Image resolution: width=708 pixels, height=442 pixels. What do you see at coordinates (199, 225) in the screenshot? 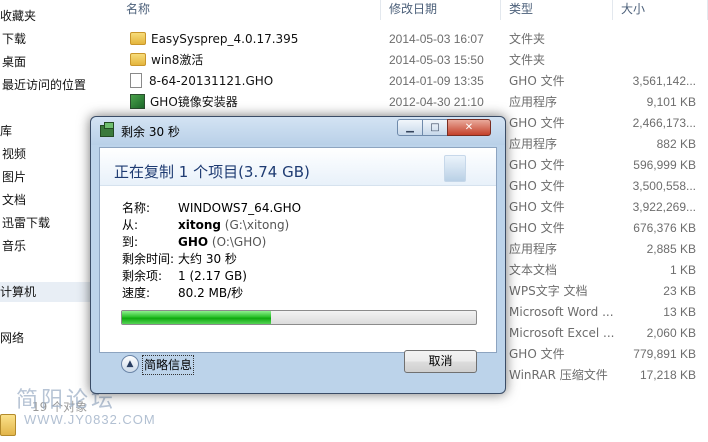
I see `source-folder-link: xitong` at bounding box center [199, 225].